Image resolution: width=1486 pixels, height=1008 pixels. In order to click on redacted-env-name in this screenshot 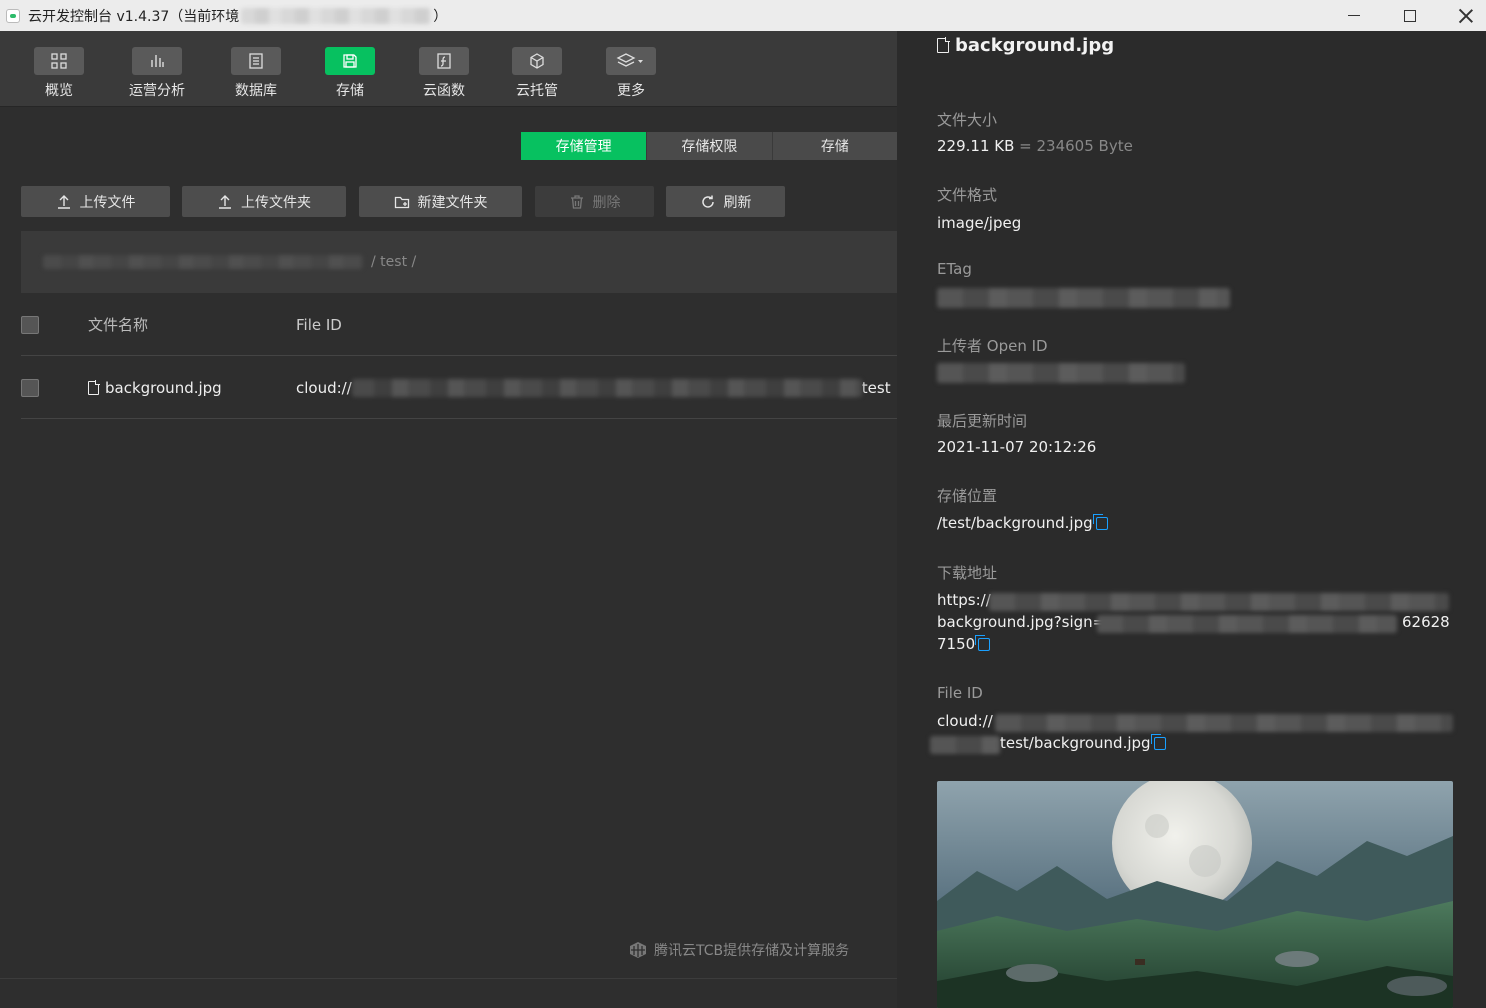, I will do `click(336, 15)`.